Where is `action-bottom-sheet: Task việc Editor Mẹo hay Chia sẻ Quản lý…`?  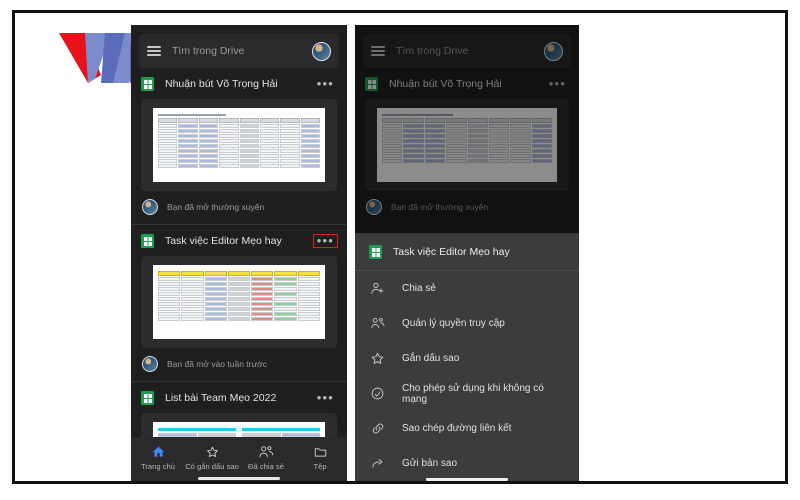
action-bottom-sheet: Task việc Editor Mẹo hay Chia sẻ Quản lý… is located at coordinates (467, 358).